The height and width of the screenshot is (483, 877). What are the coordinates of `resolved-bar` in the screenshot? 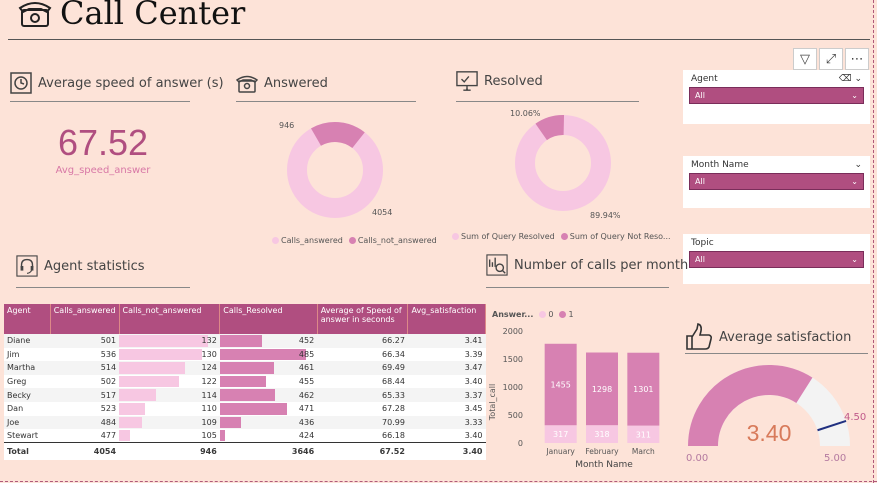 It's located at (222, 436).